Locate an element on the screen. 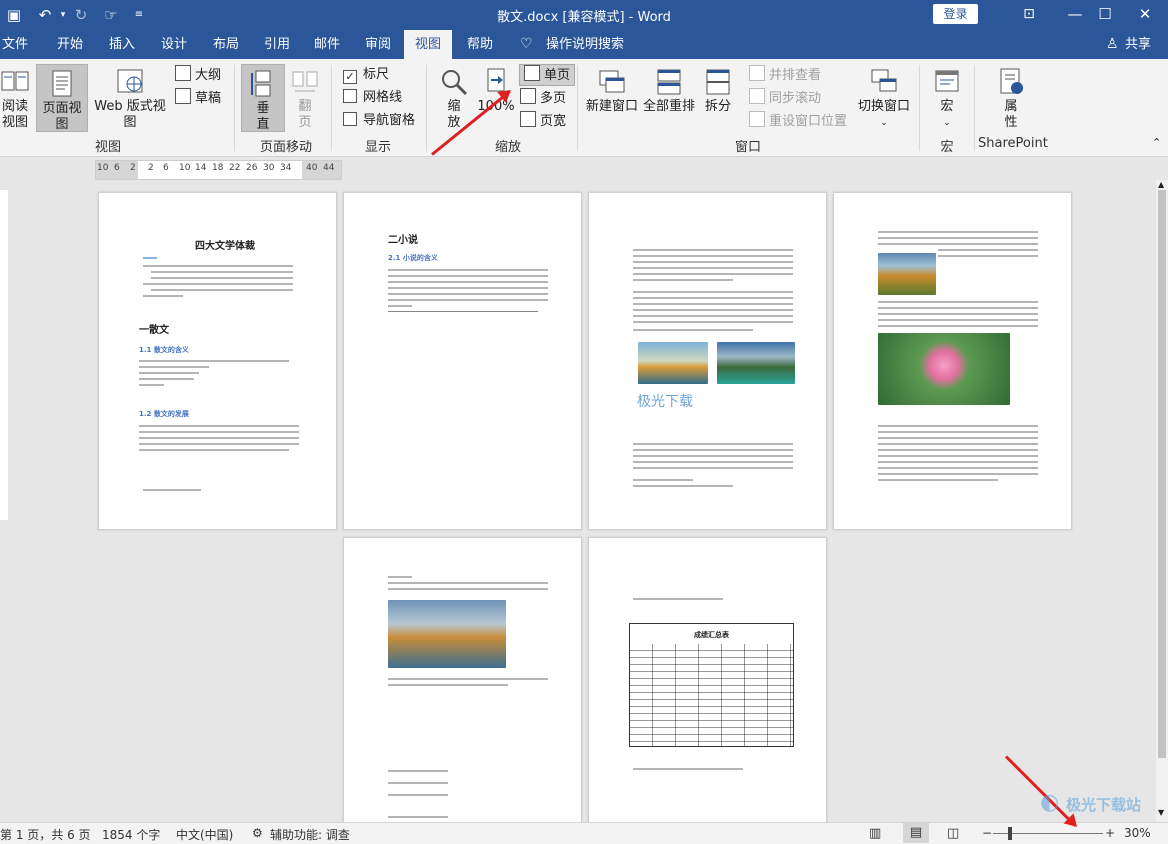 The width and height of the screenshot is (1168, 844). table-title: 成绩汇总表 is located at coordinates (711, 635).